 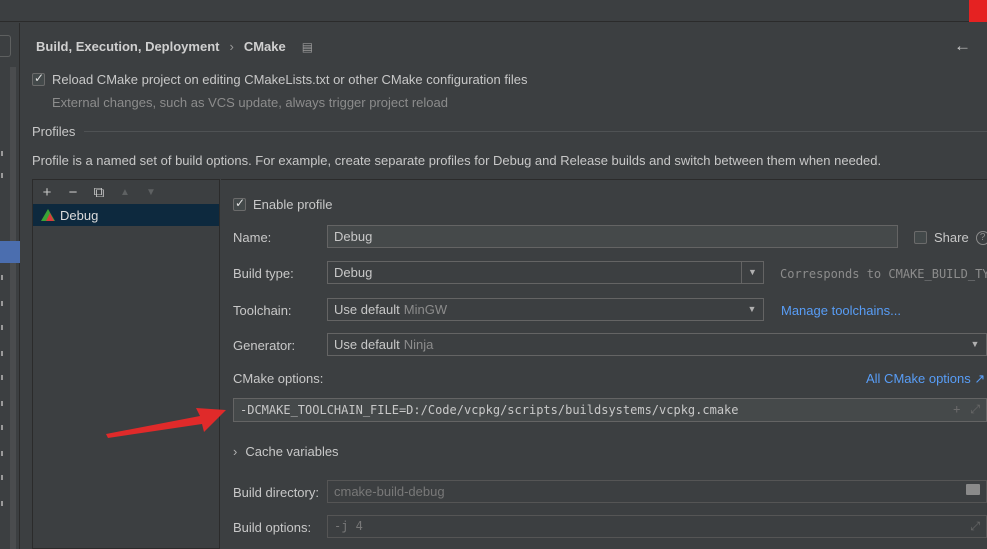 I want to click on build-type-value: Debug, so click(x=353, y=272).